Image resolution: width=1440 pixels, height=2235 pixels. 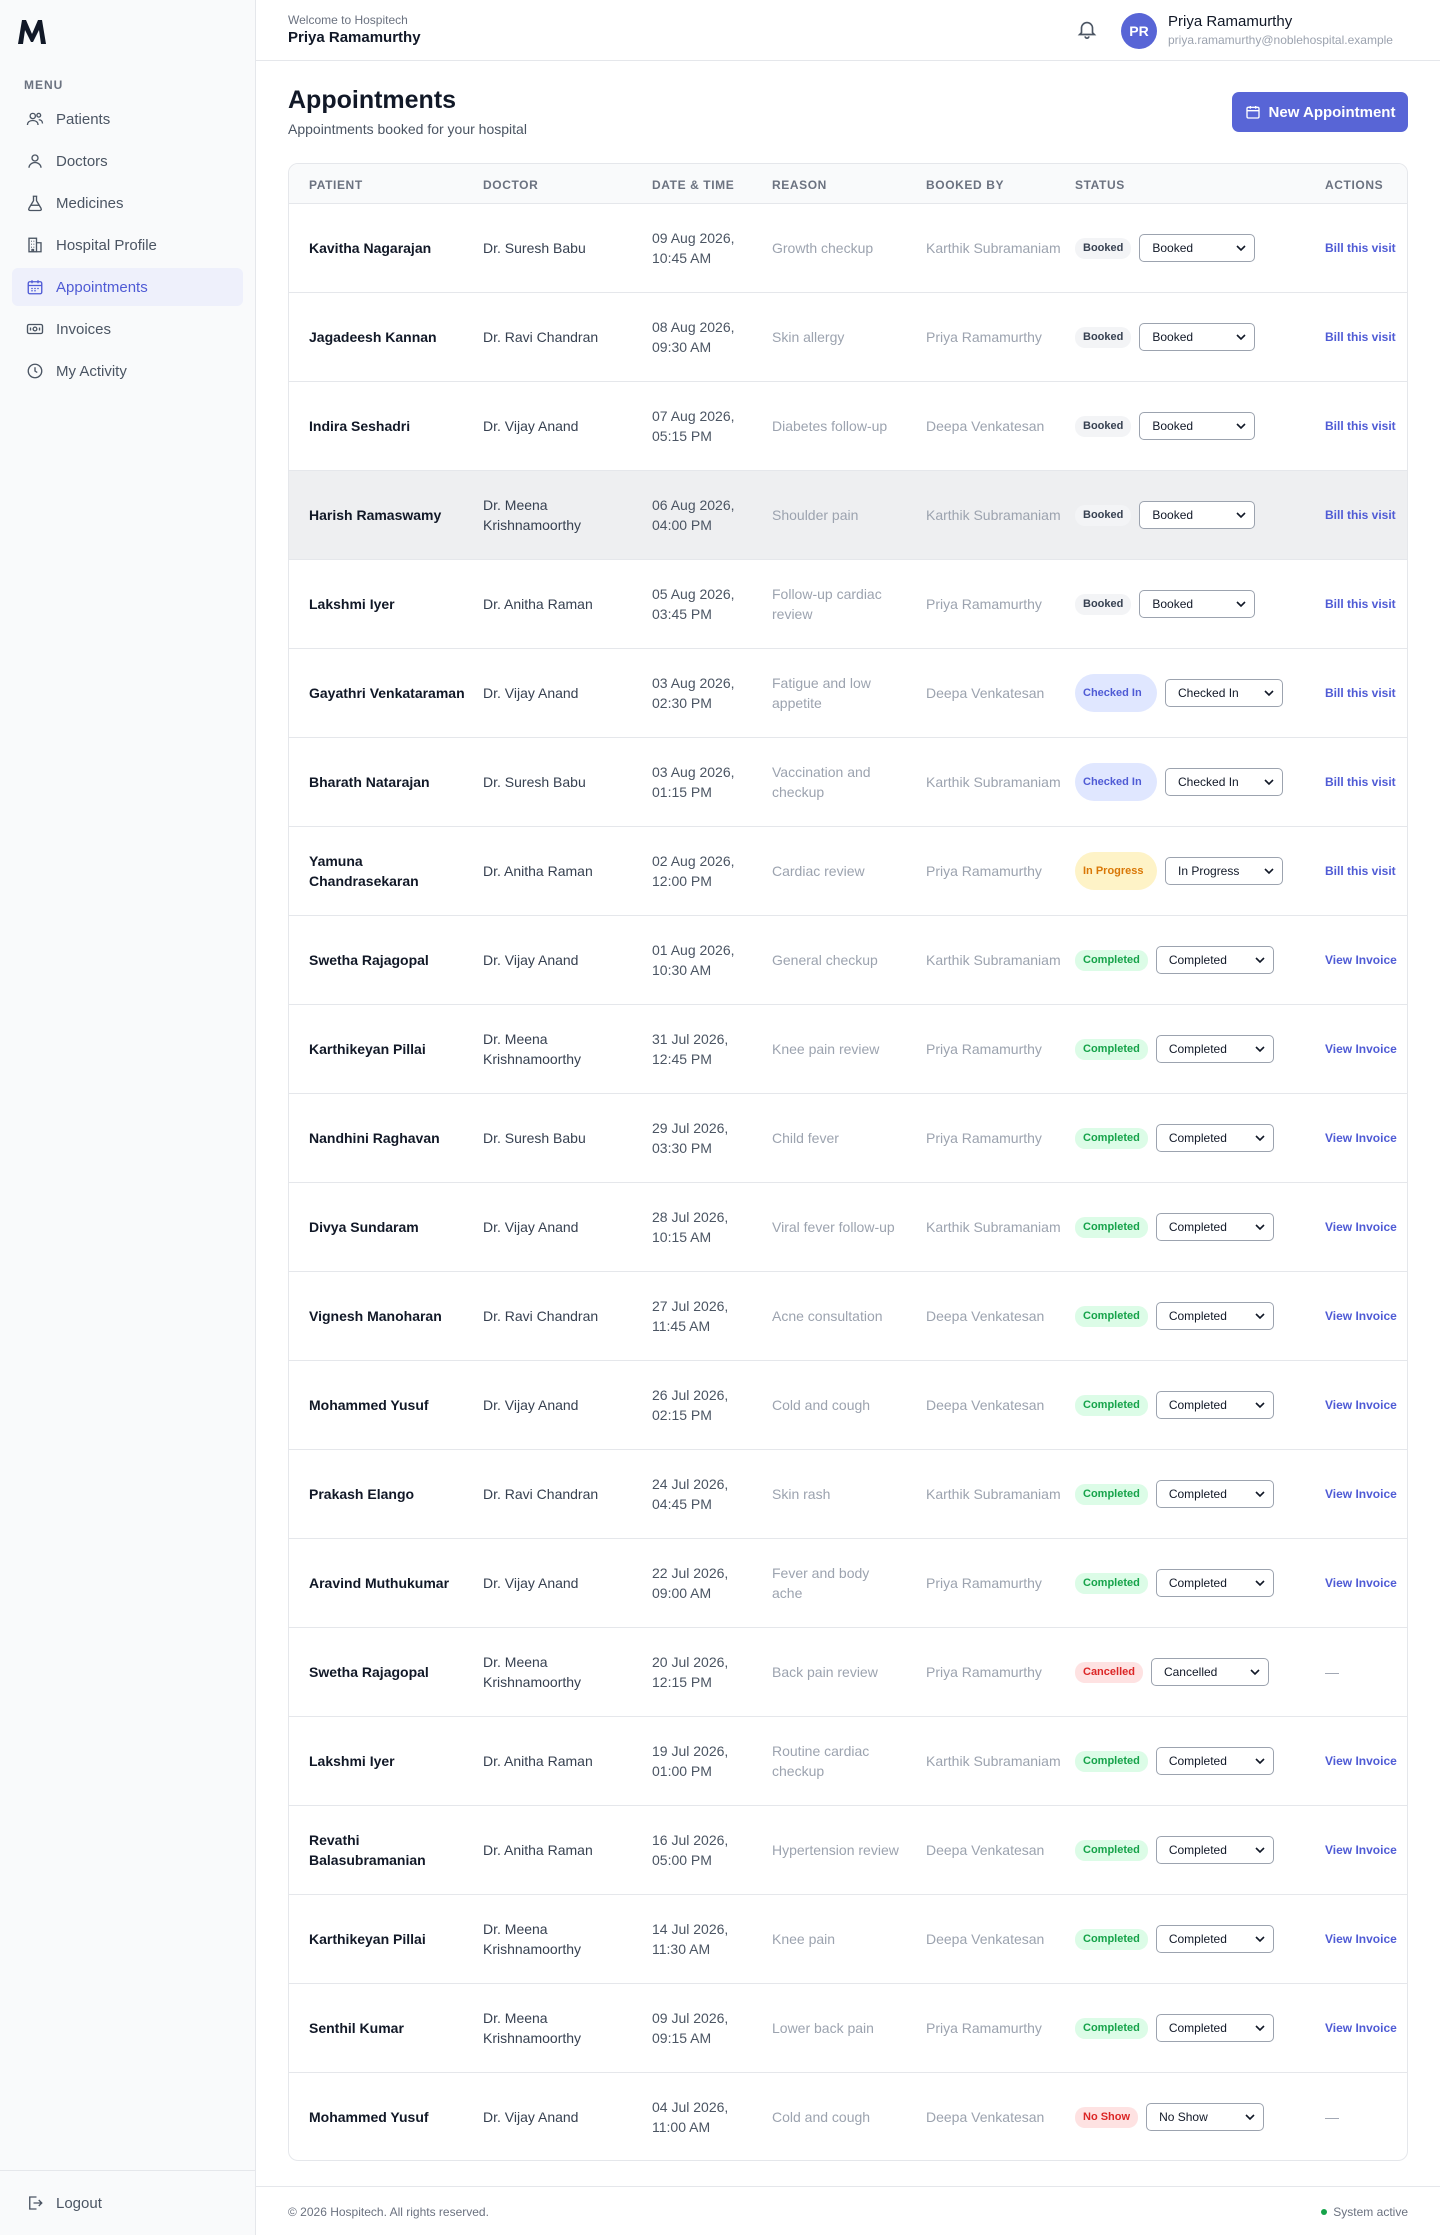 I want to click on sidebar-item-my-activity: My Activity, so click(x=127, y=371).